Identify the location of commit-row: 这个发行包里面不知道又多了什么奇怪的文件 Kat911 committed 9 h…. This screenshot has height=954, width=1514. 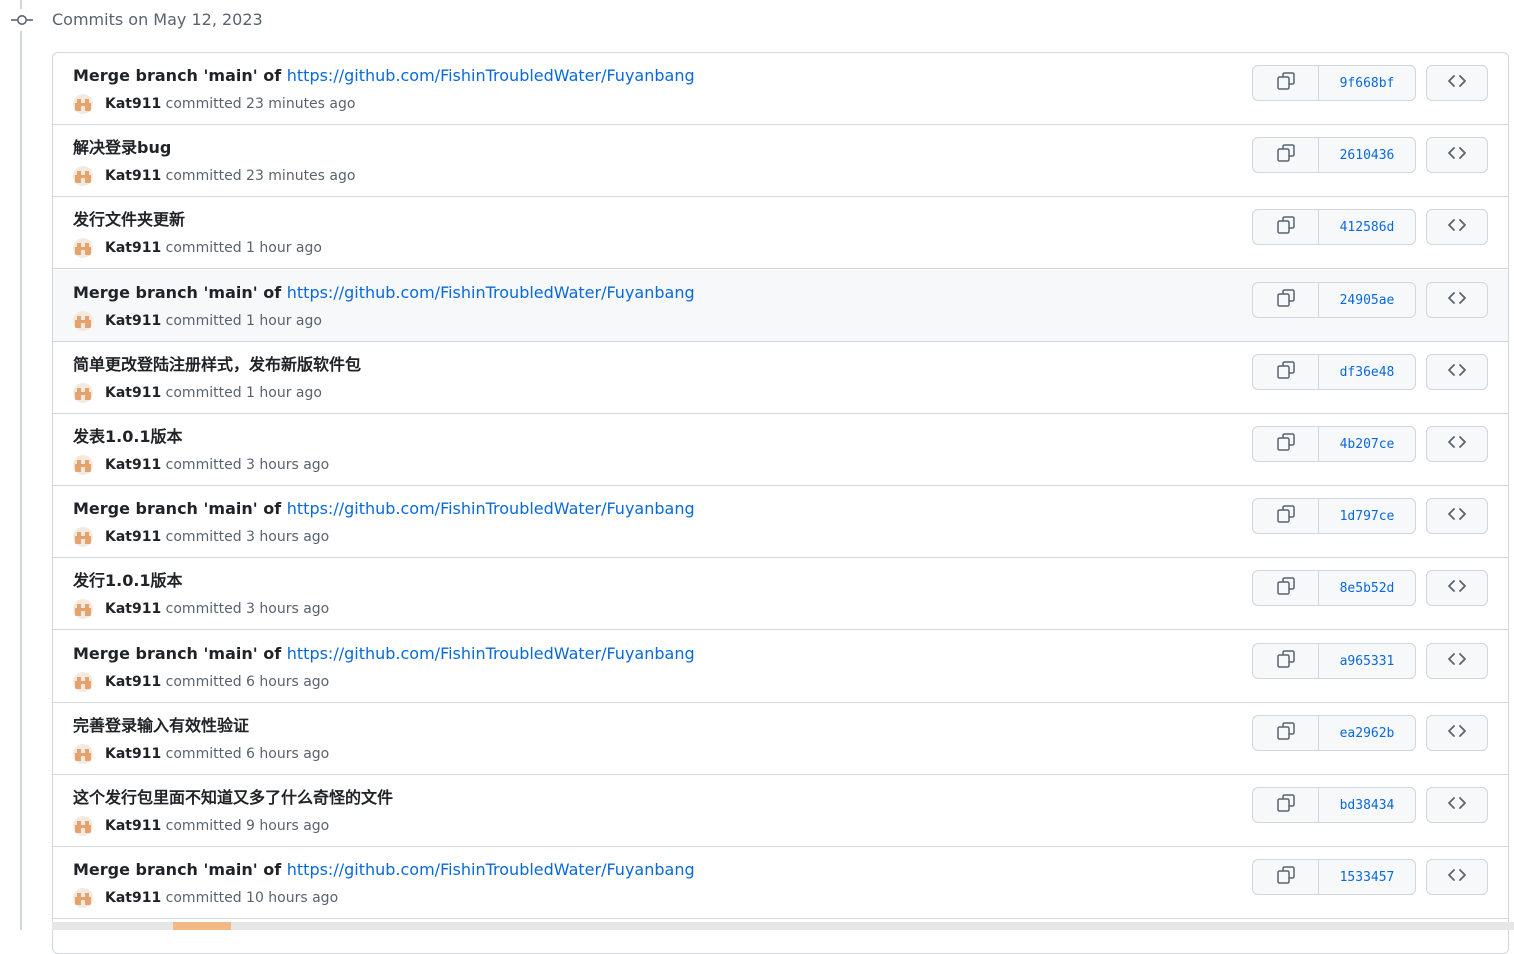
(780, 811).